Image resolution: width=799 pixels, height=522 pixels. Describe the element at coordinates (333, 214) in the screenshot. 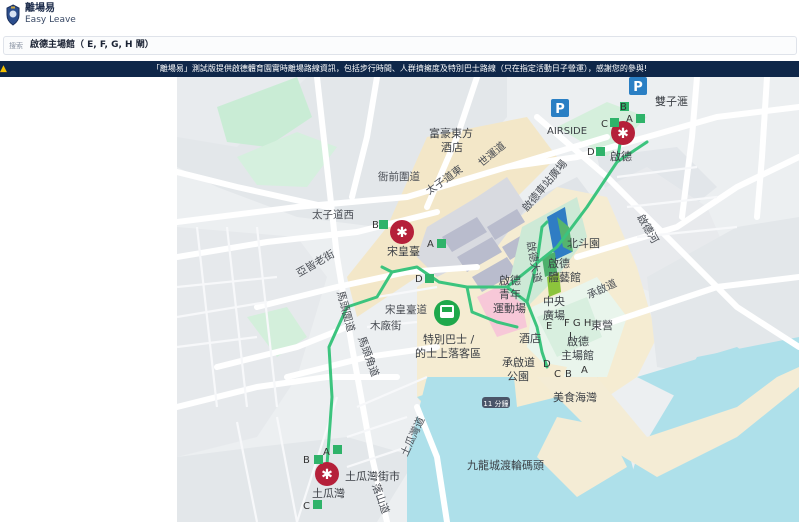

I see `label-tai-zi-dao-xi: 太子道西` at that location.